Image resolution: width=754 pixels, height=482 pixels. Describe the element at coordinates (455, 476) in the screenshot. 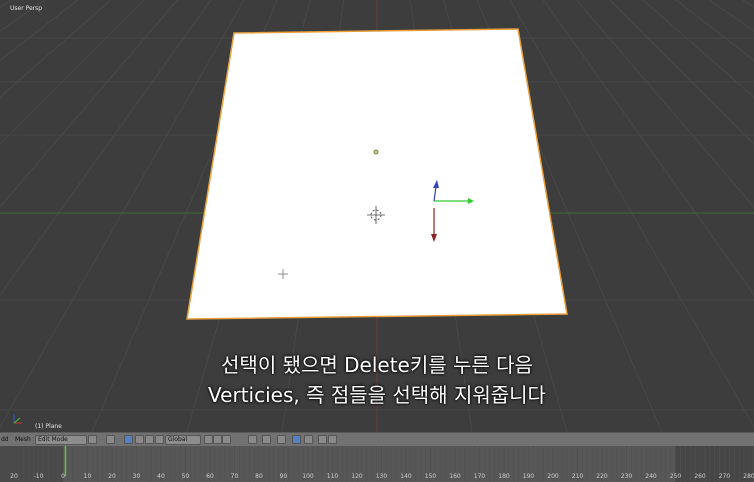

I see `timeline-frame-label: 160` at that location.